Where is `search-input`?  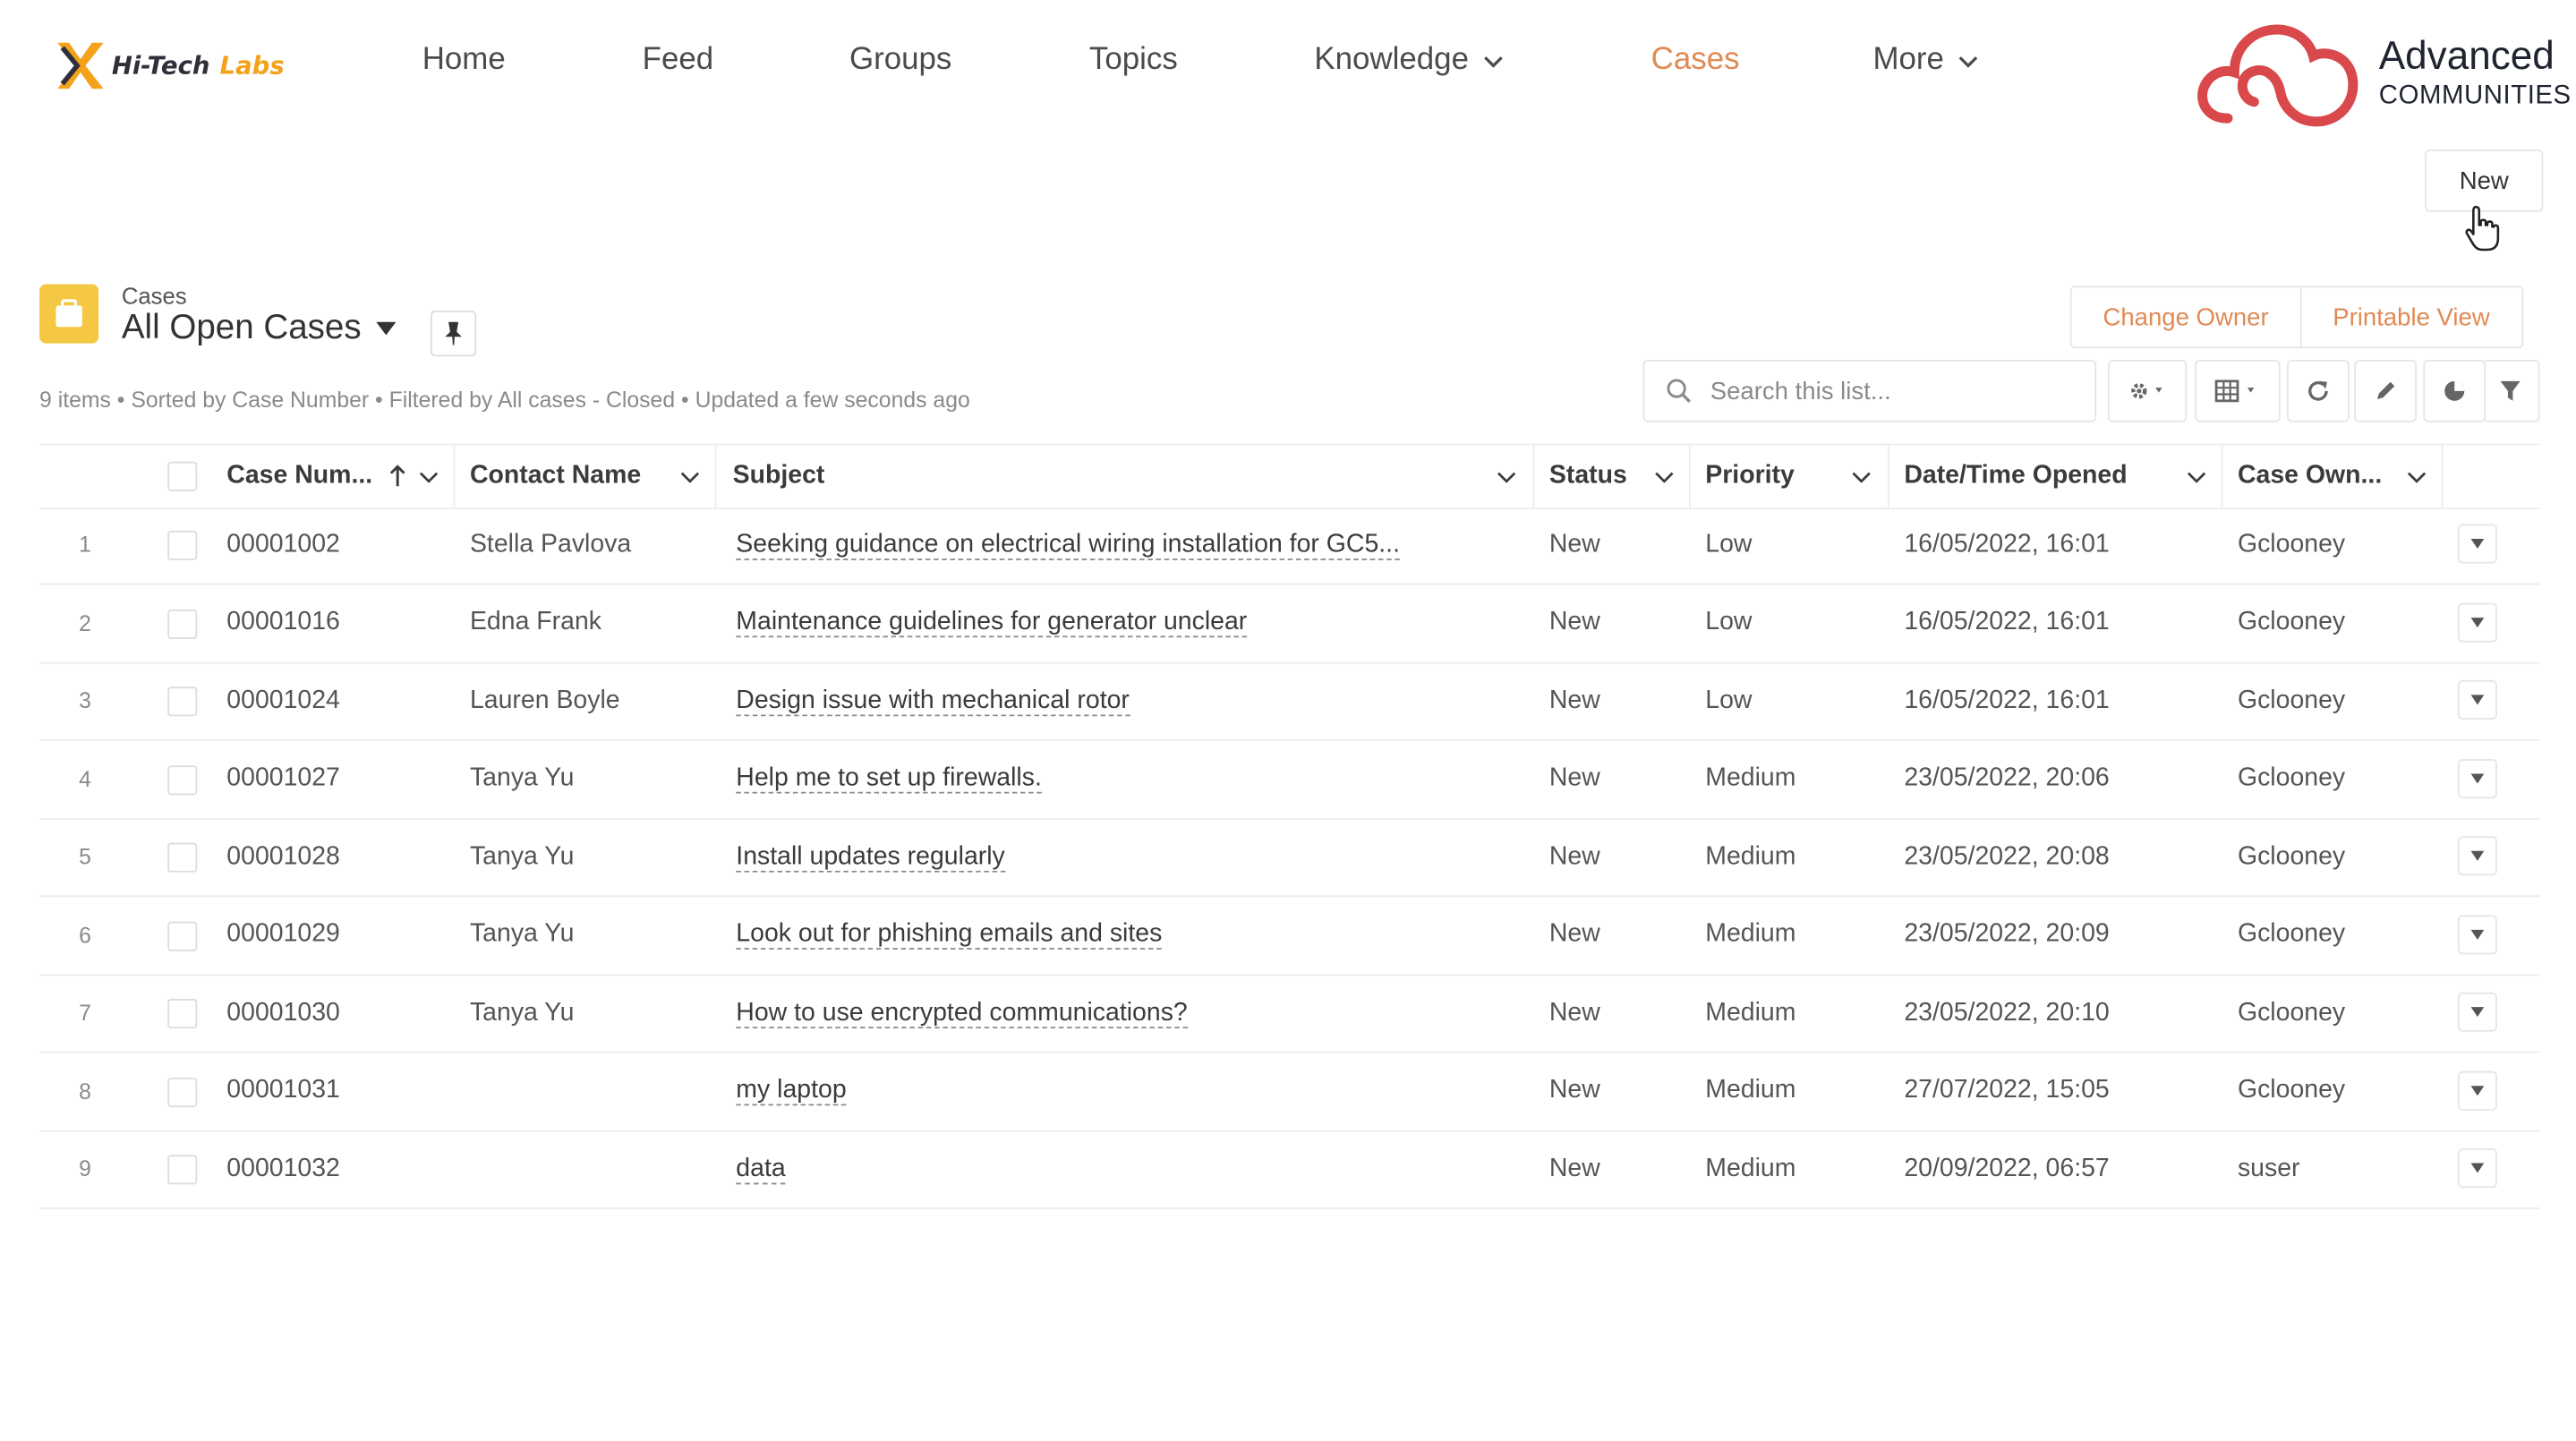
search-input is located at coordinates (1896, 391).